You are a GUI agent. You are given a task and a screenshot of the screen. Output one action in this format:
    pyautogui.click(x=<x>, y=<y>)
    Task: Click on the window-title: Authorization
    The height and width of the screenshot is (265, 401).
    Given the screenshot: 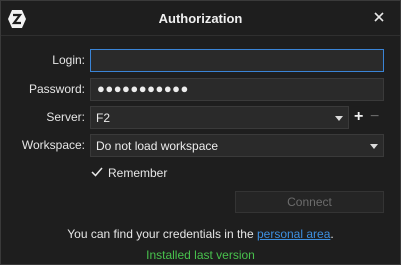 What is the action you would take?
    pyautogui.click(x=200, y=18)
    